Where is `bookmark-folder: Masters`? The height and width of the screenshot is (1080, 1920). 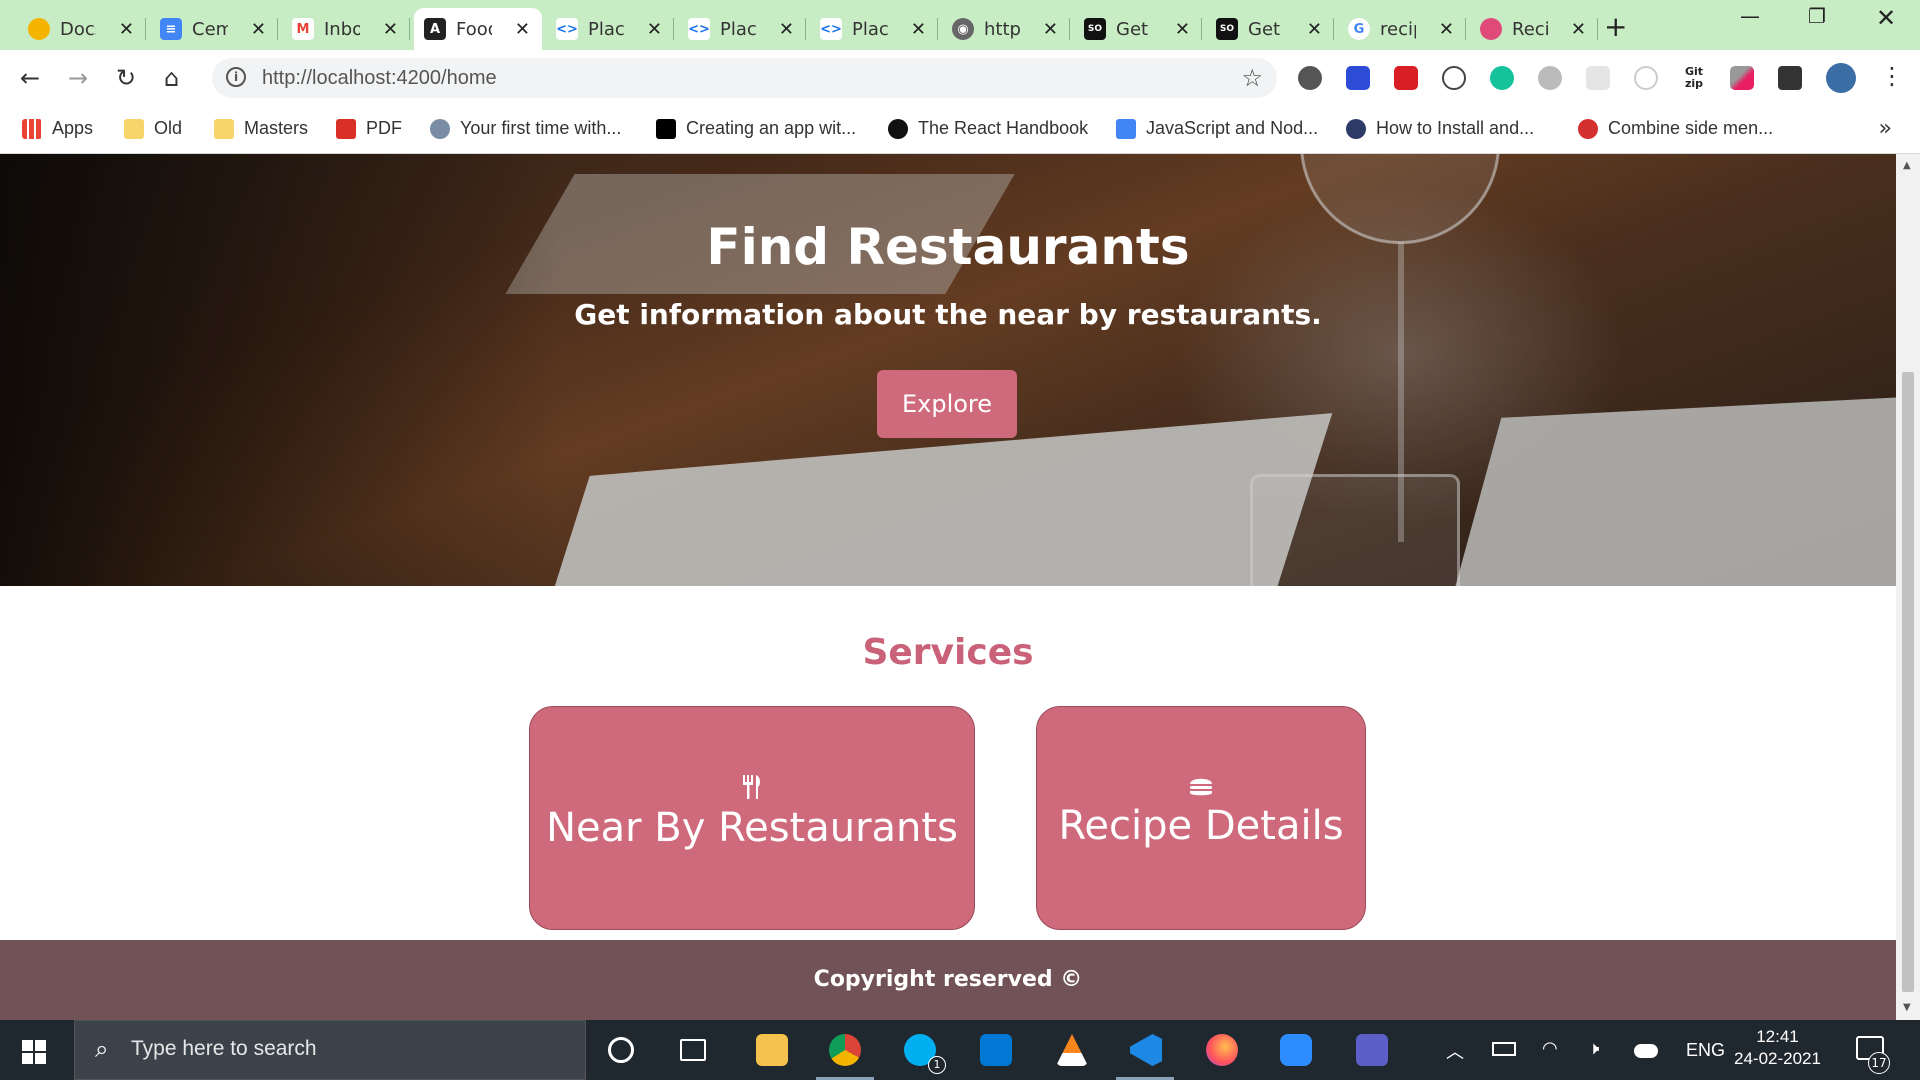
bookmark-folder: Masters is located at coordinates (261, 128).